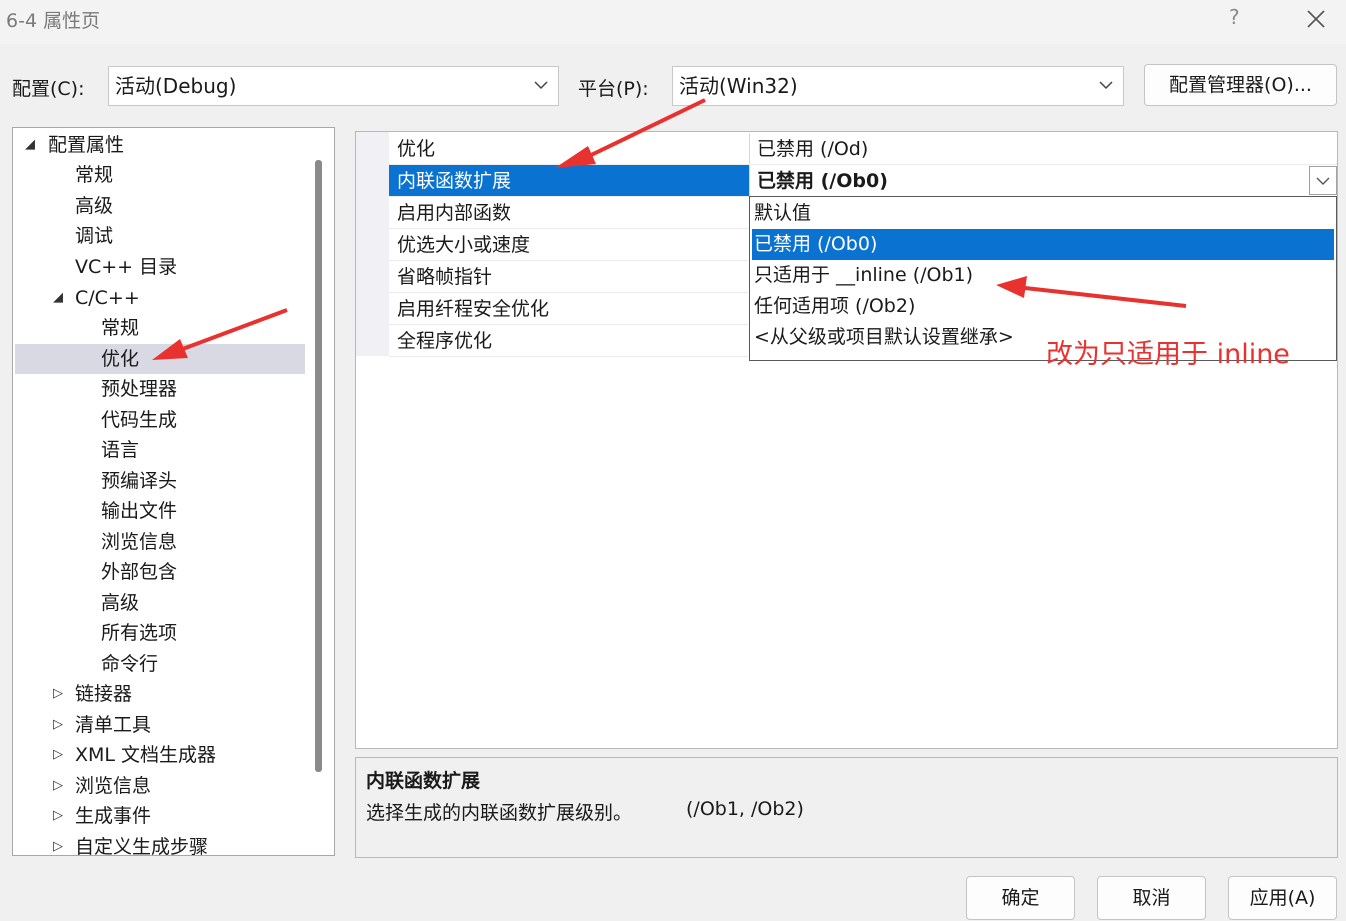  What do you see at coordinates (1282, 898) in the screenshot?
I see `apply-button: 应用(A)` at bounding box center [1282, 898].